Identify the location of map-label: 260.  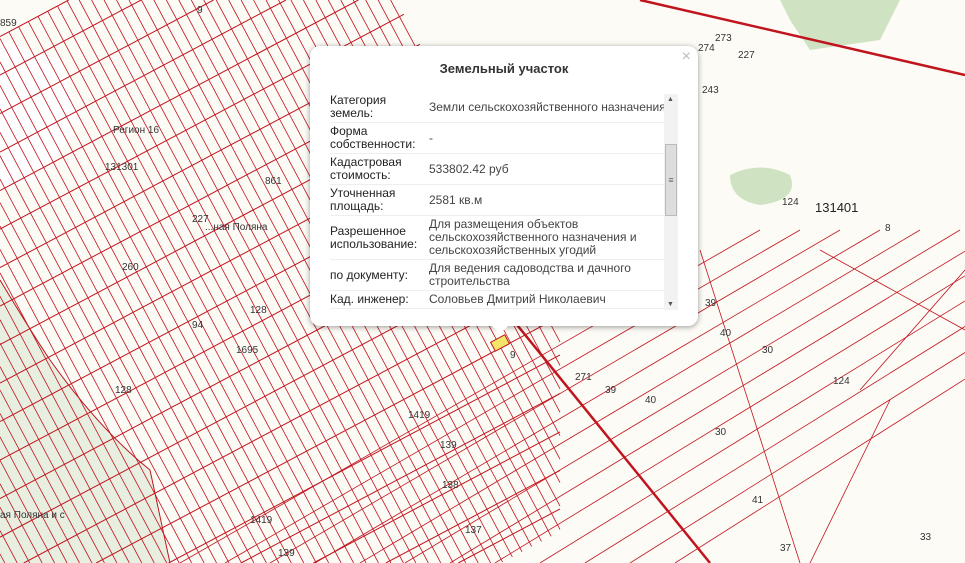
(130, 267).